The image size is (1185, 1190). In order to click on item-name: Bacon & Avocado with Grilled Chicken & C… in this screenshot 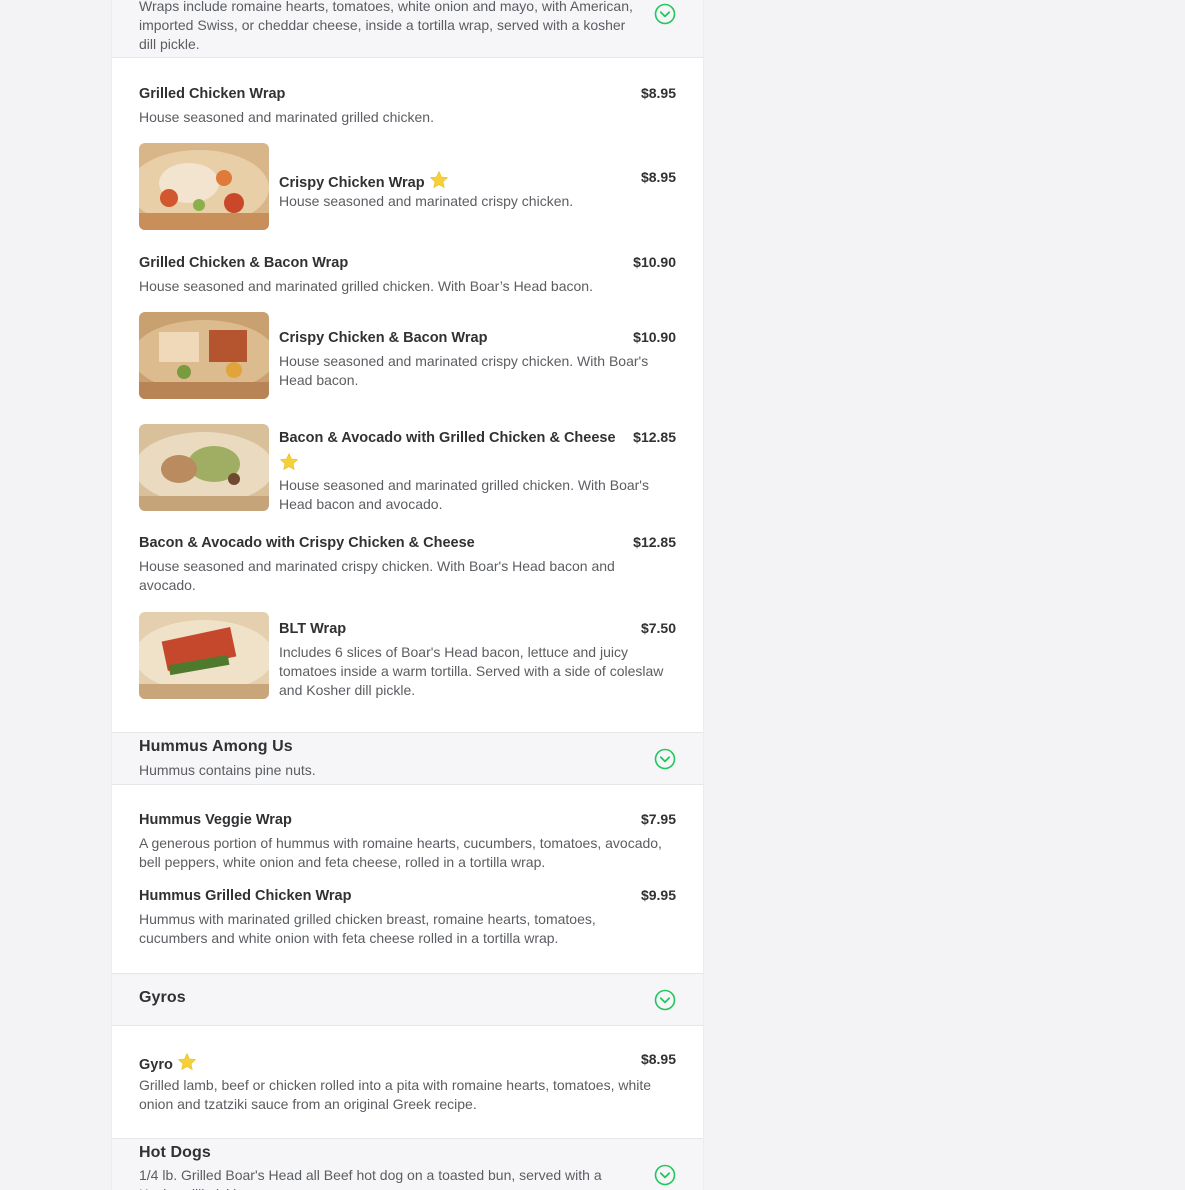, I will do `click(447, 438)`.